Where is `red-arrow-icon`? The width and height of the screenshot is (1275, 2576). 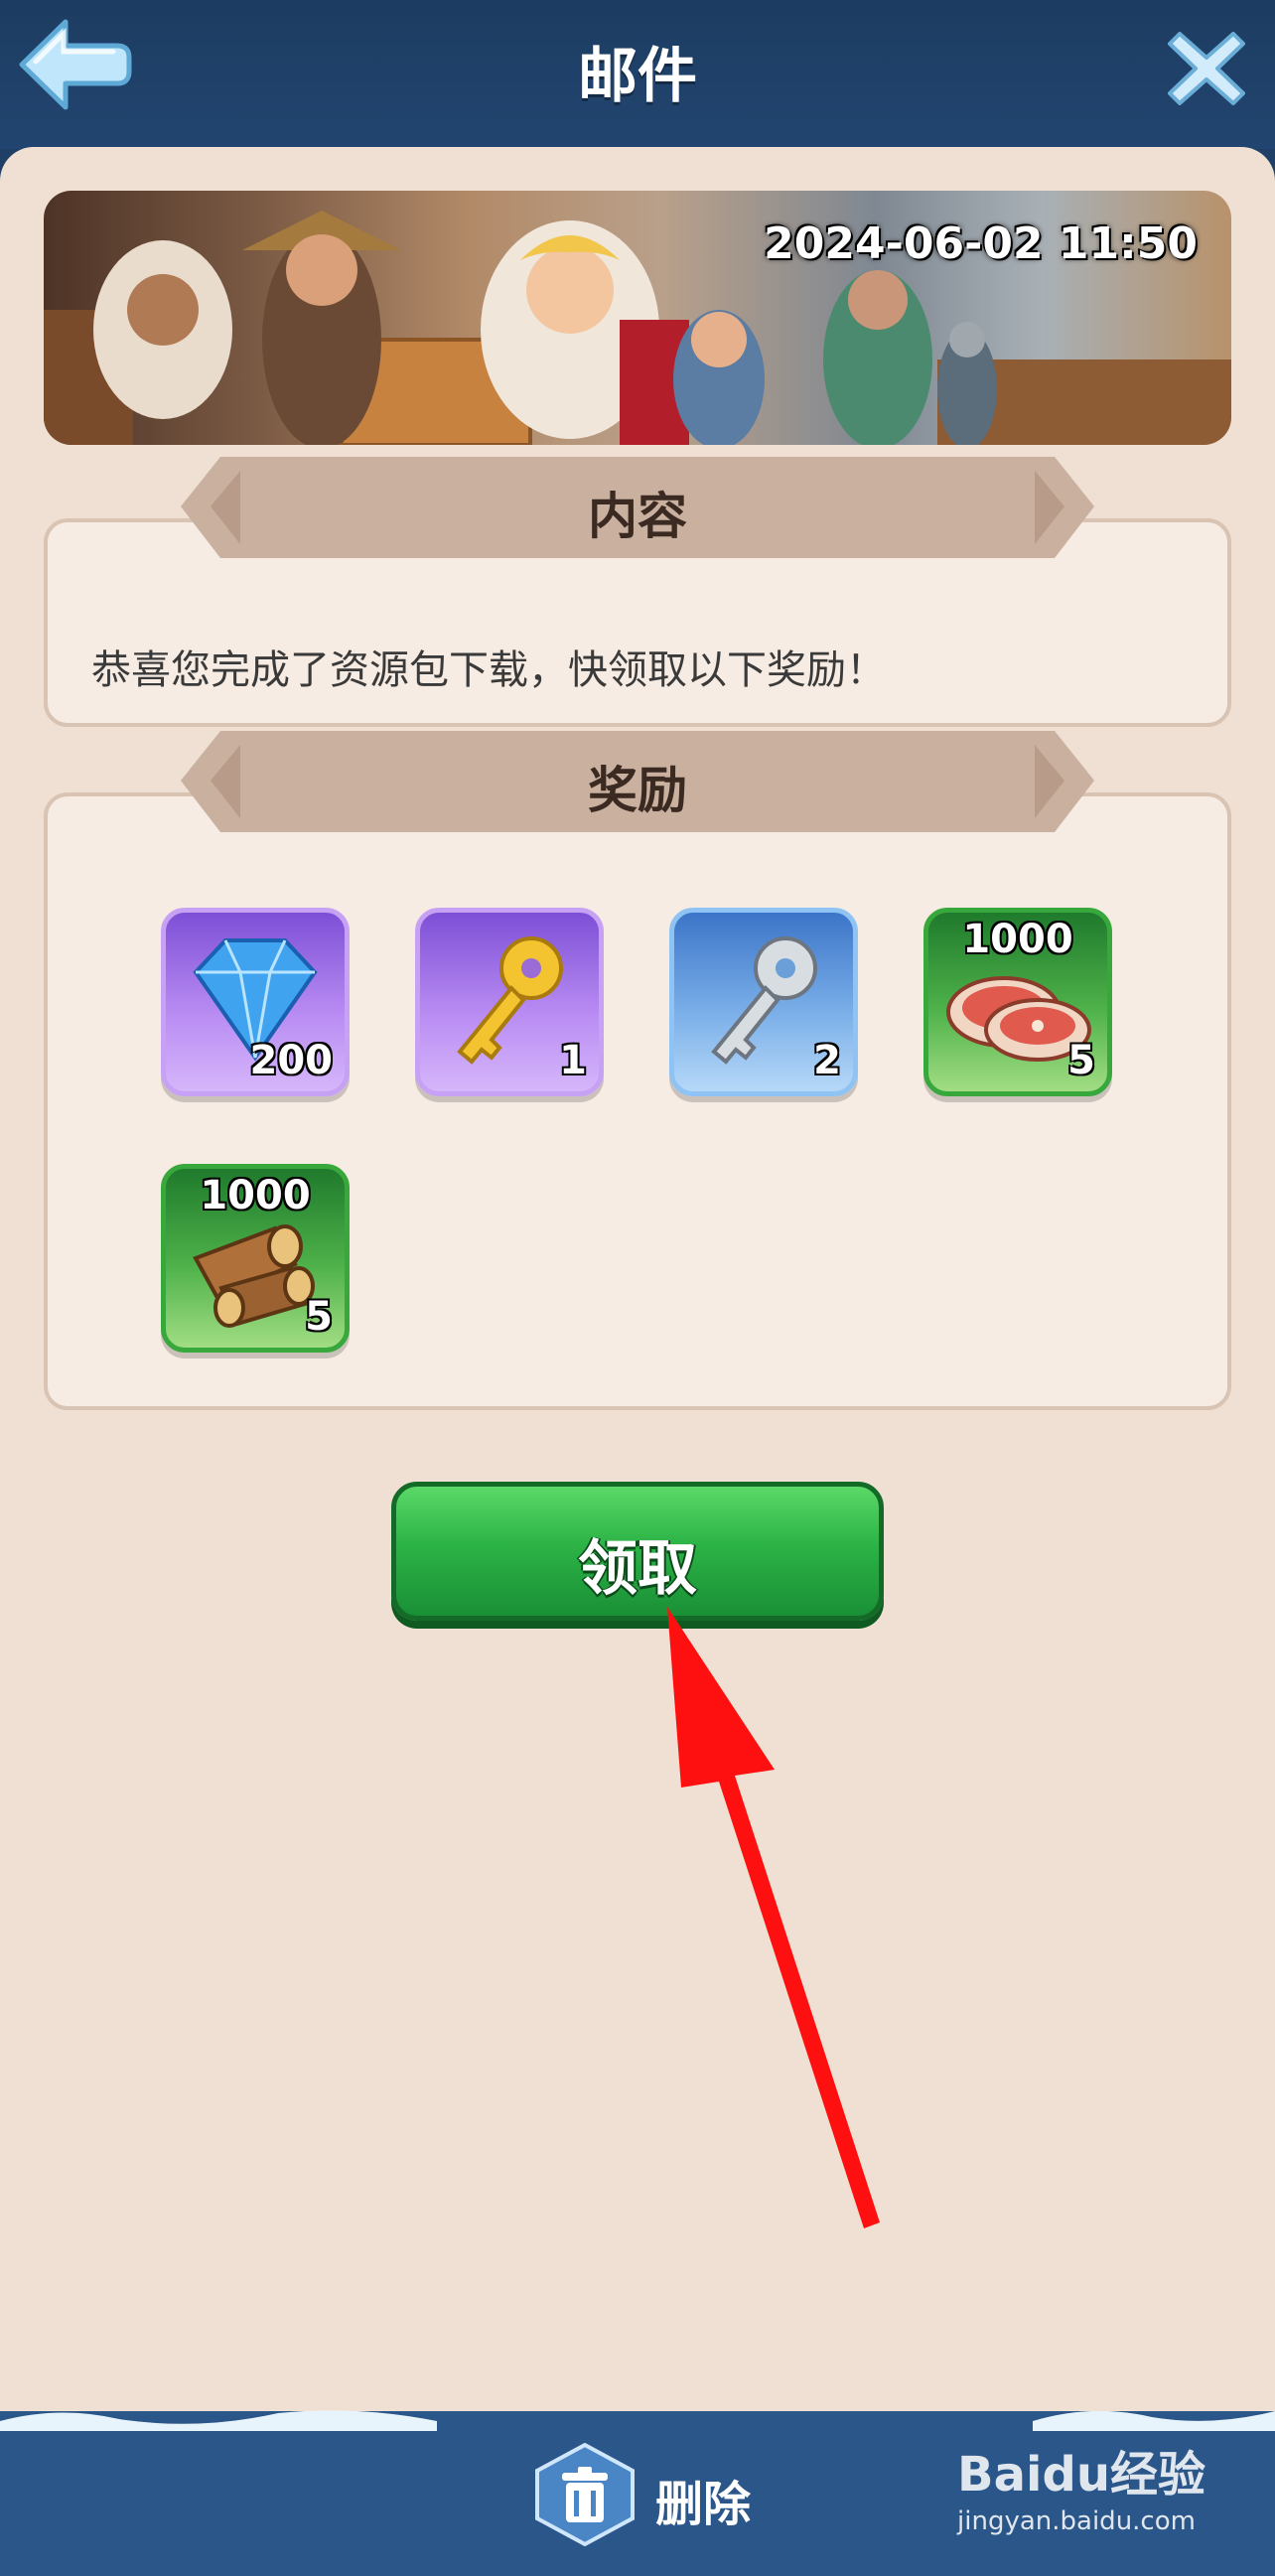 red-arrow-icon is located at coordinates (774, 1918).